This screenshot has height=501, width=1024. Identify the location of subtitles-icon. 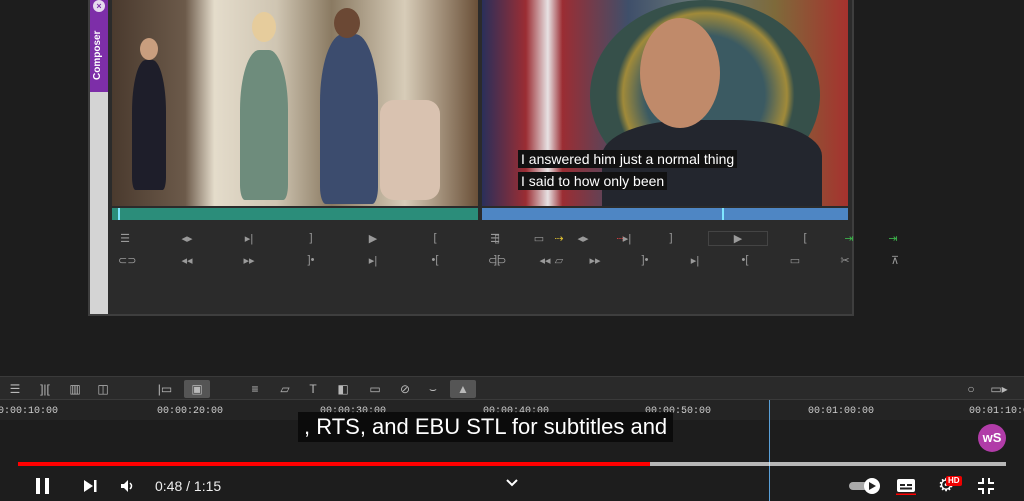
(906, 486).